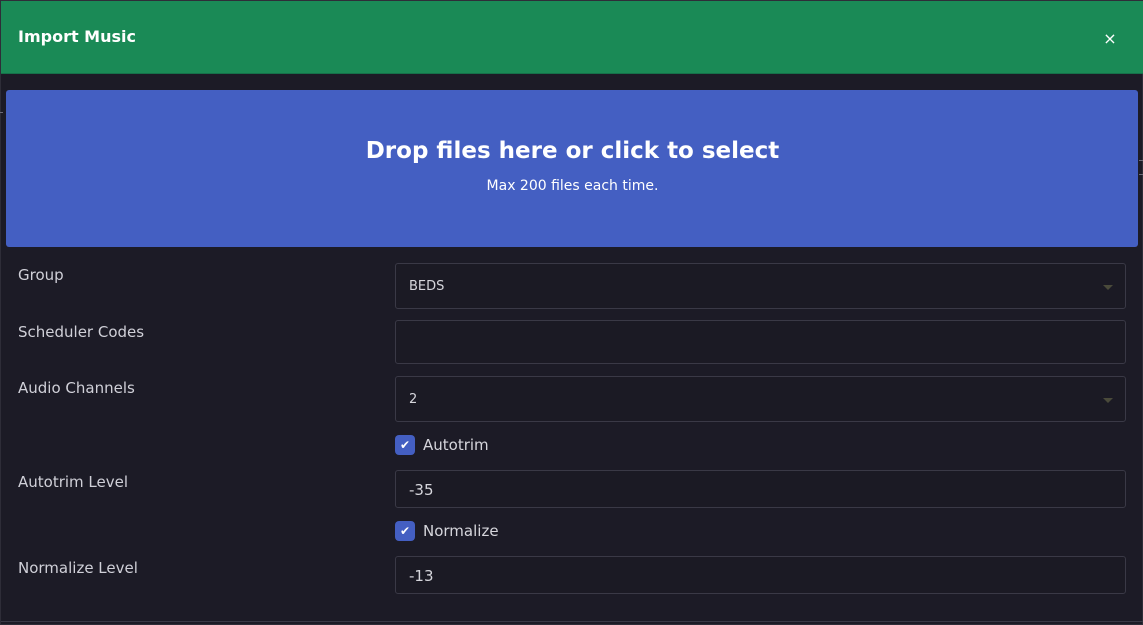 This screenshot has width=1143, height=625. Describe the element at coordinates (413, 399) in the screenshot. I see `audio-channels-value: 2` at that location.